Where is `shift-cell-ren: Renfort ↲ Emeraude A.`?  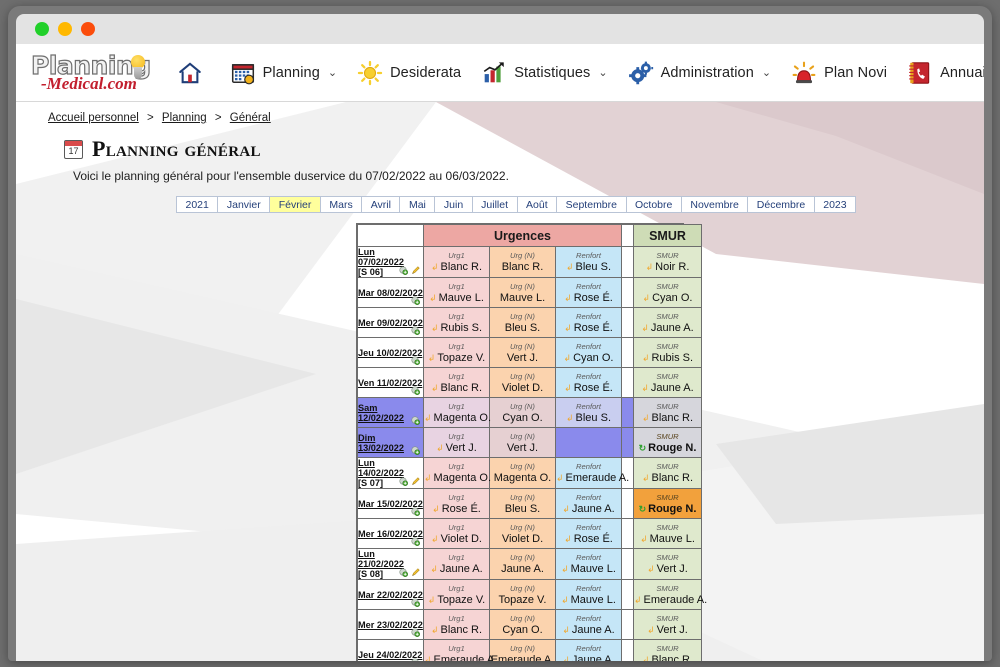 shift-cell-ren: Renfort ↲ Emeraude A. is located at coordinates (592, 473).